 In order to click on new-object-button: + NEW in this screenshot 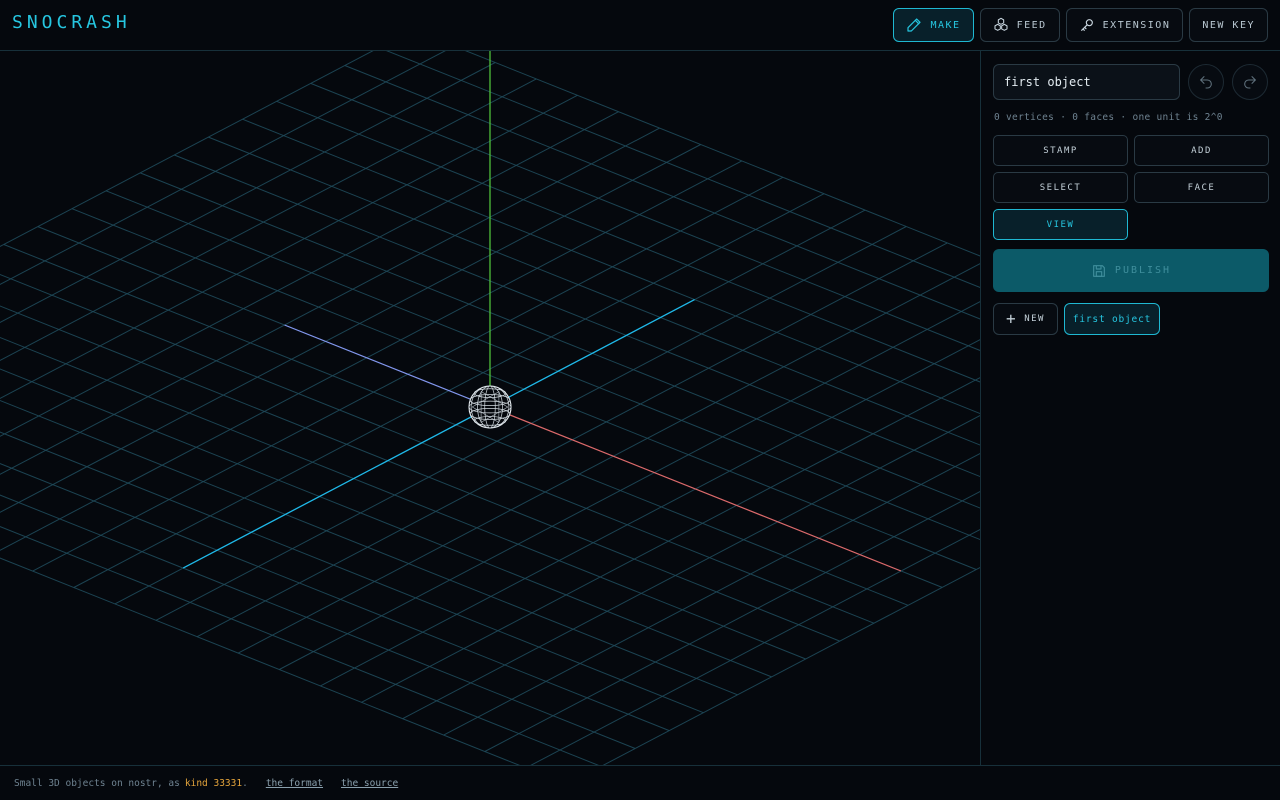, I will do `click(1025, 319)`.